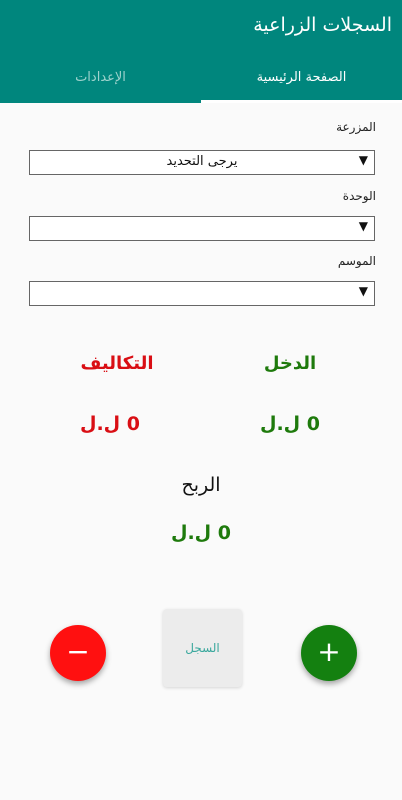 This screenshot has height=800, width=402. I want to click on farm-select: يرجى التحديد ▼, so click(202, 162).